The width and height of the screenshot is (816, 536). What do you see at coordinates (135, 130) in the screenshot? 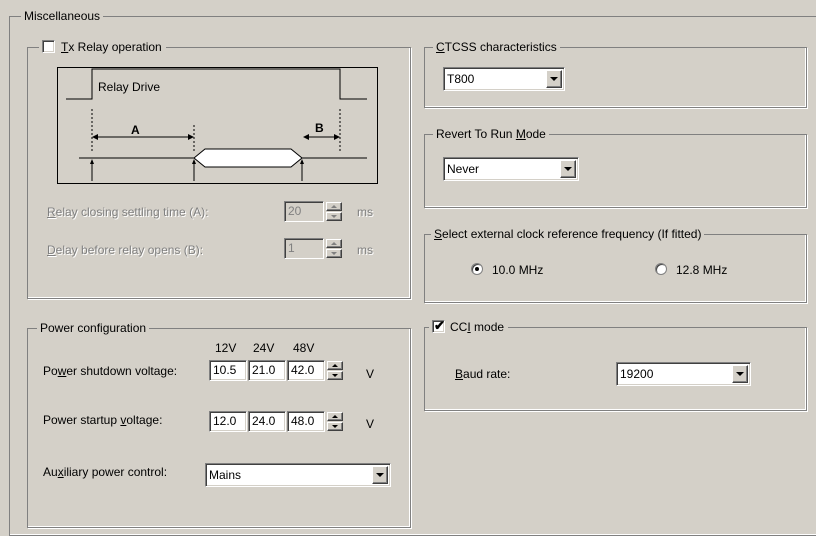
I see `timing-a-label: A` at bounding box center [135, 130].